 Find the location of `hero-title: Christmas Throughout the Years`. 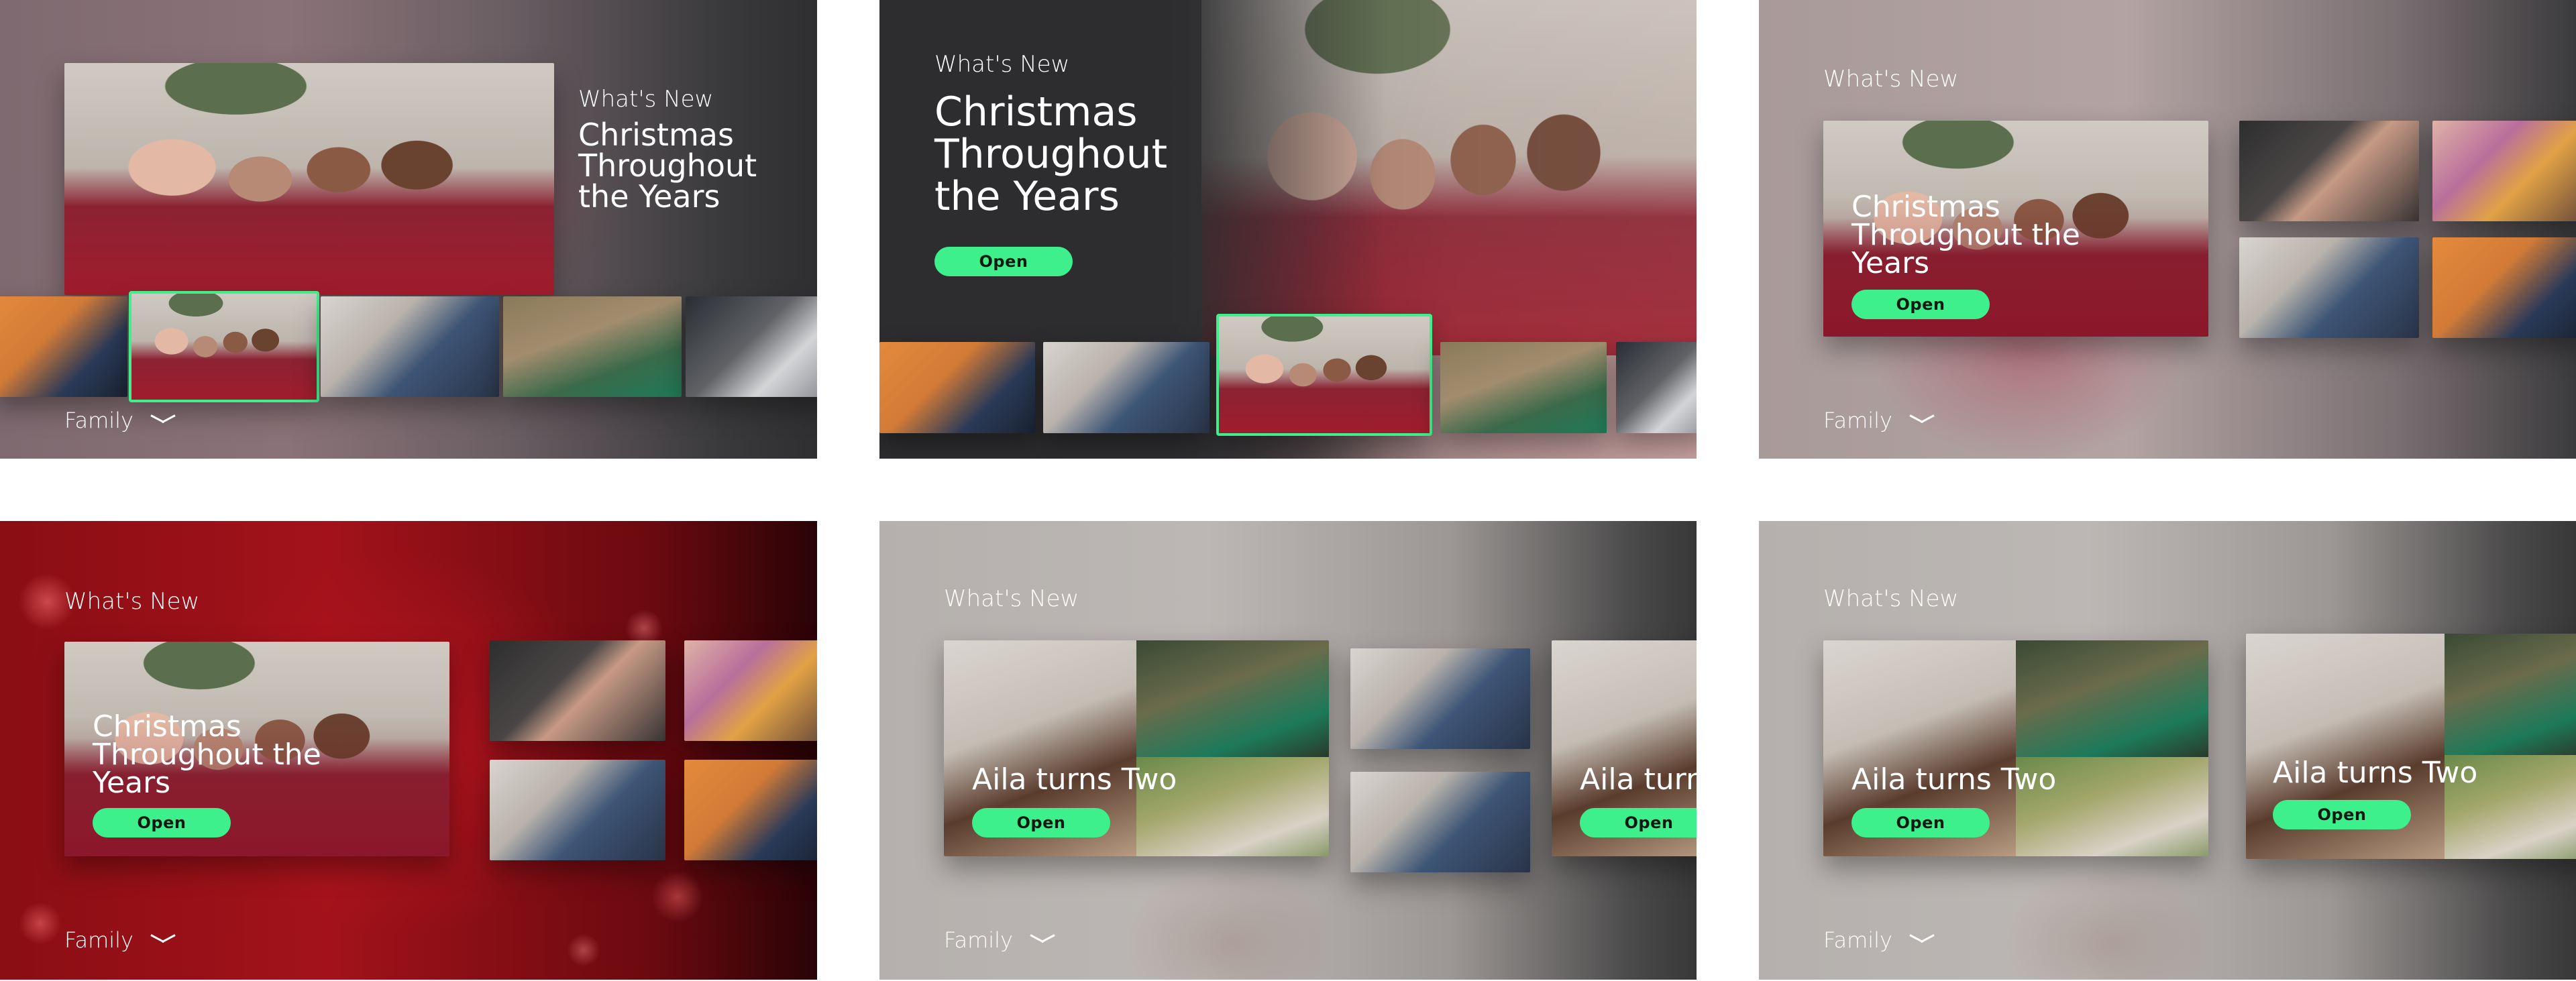

hero-title: Christmas Throughout the Years is located at coordinates (1051, 154).